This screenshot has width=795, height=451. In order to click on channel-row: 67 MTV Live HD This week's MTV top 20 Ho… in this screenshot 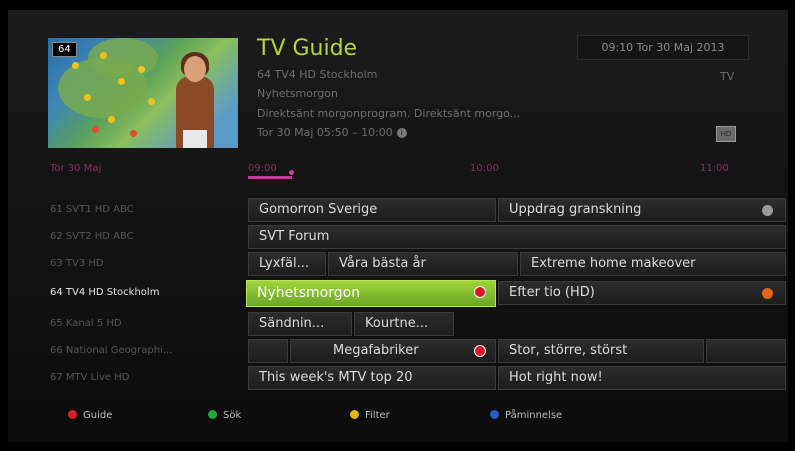, I will do `click(413, 378)`.